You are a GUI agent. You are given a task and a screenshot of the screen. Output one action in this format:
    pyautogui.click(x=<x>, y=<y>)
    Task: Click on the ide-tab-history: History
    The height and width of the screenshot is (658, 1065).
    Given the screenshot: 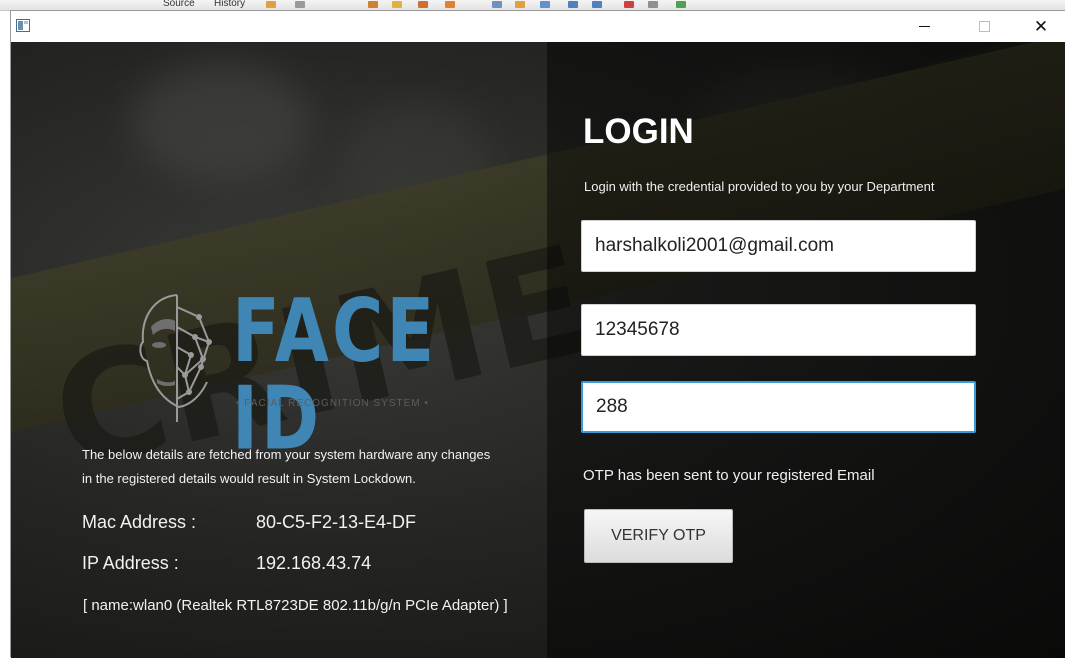 What is the action you would take?
    pyautogui.click(x=230, y=4)
    